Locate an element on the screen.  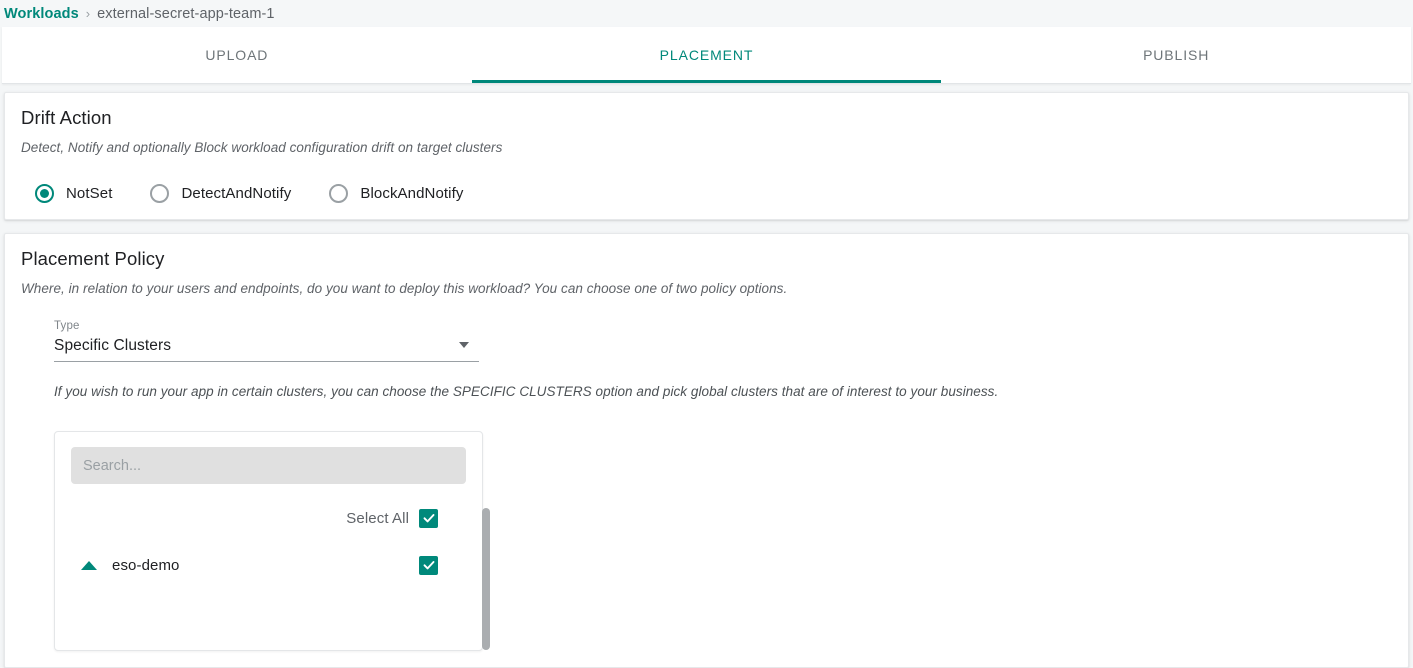
breadcrumb: Workloads › external-secret-app-team-1 is located at coordinates (706, 13).